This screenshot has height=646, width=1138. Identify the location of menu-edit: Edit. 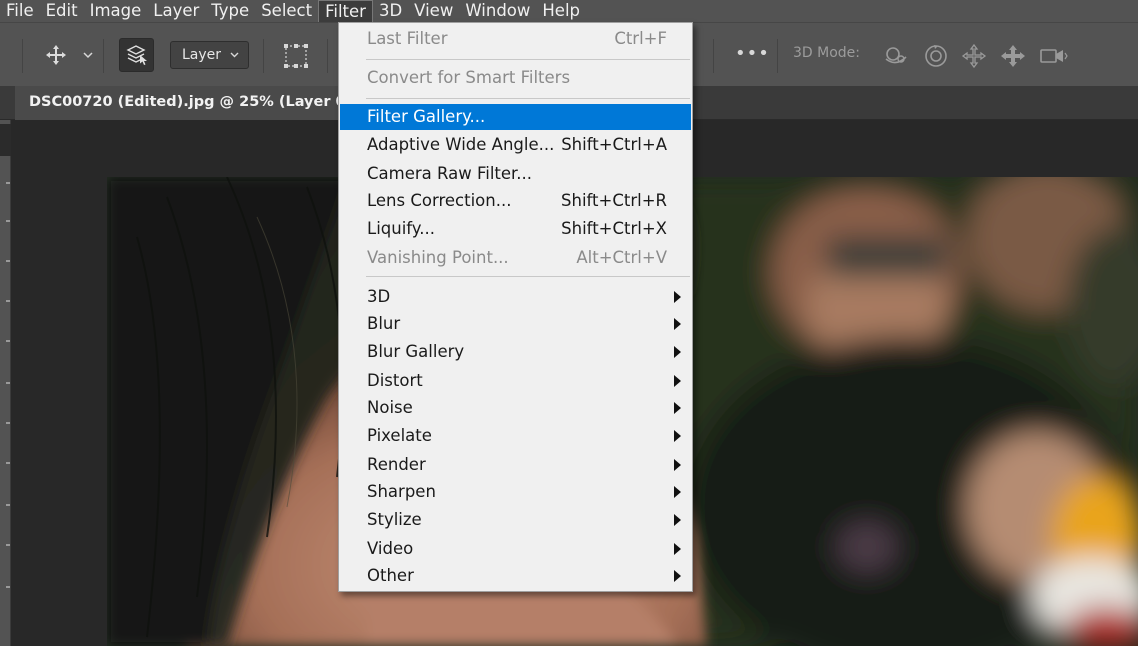
(62, 11).